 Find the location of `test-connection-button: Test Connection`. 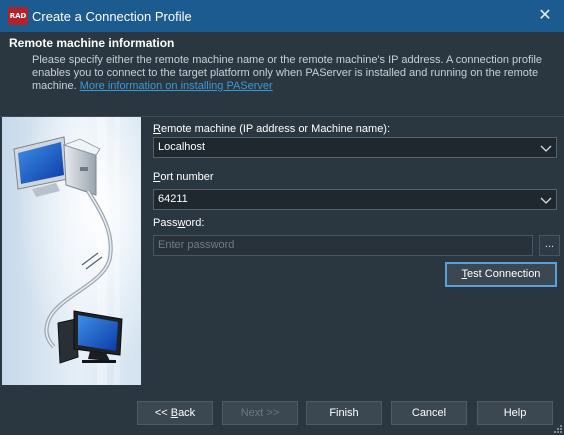

test-connection-button: Test Connection is located at coordinates (501, 274).